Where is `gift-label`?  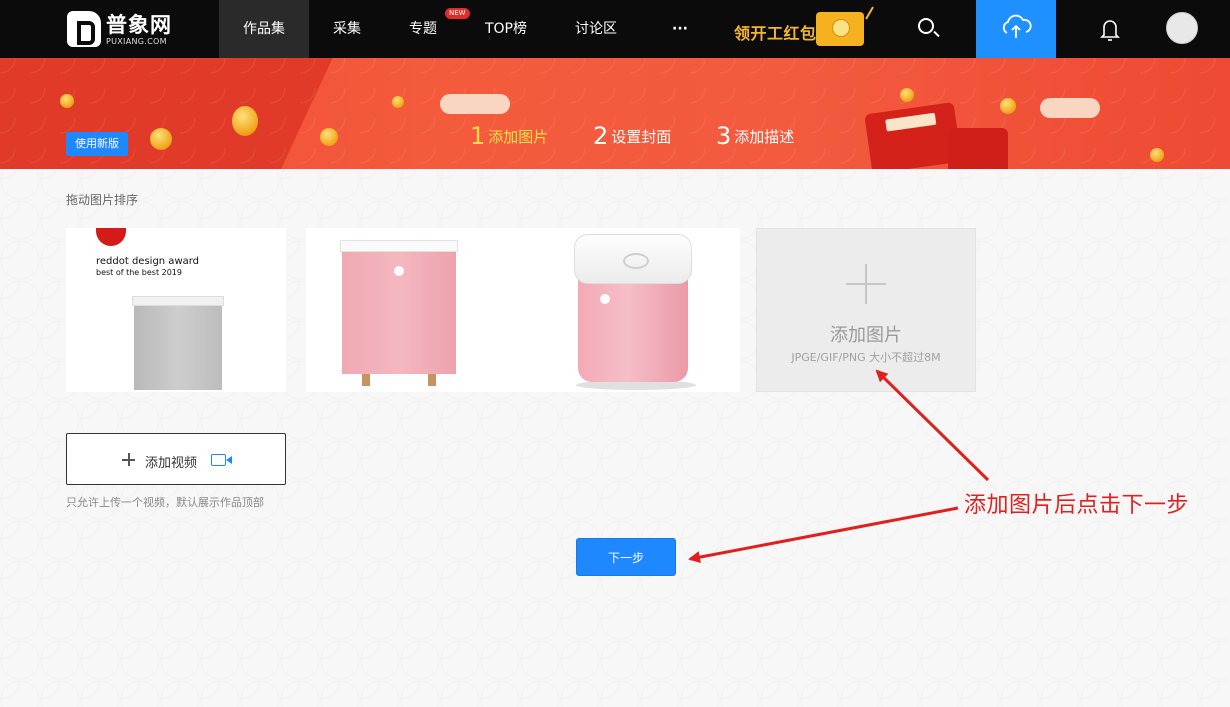 gift-label is located at coordinates (911, 122).